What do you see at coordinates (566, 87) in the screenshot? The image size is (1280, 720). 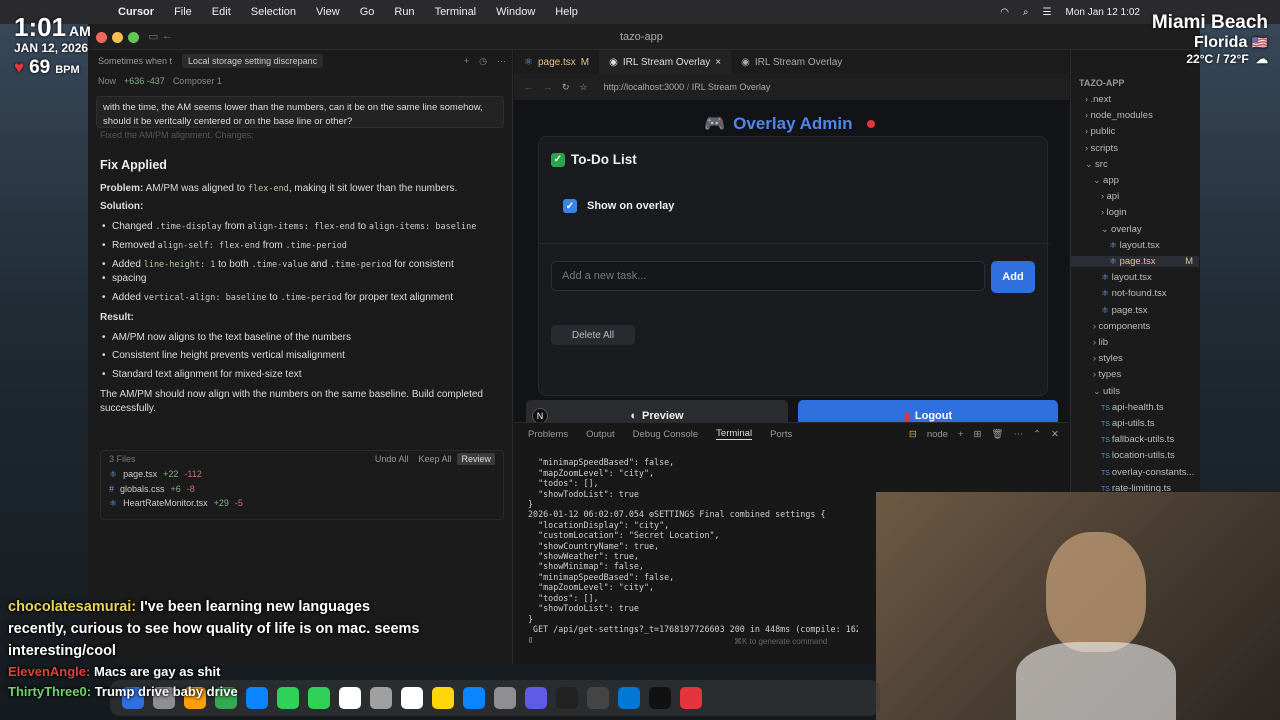 I see `reload-icon: ↻` at bounding box center [566, 87].